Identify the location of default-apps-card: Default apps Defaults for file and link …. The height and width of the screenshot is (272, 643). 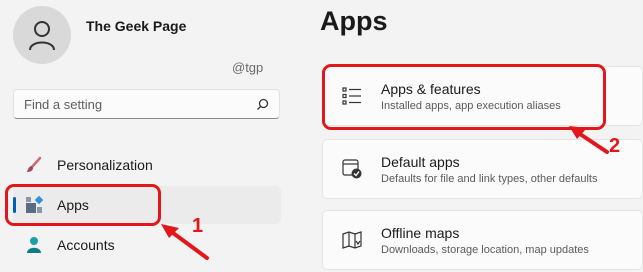
(482, 169).